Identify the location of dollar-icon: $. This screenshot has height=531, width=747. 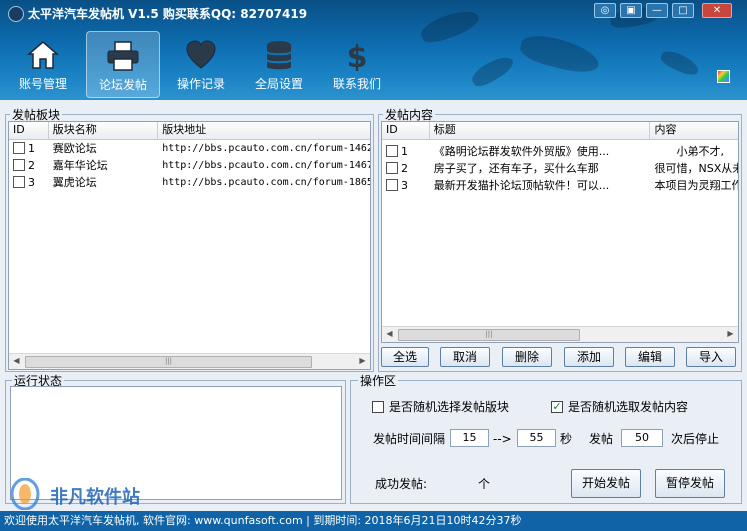
(357, 55).